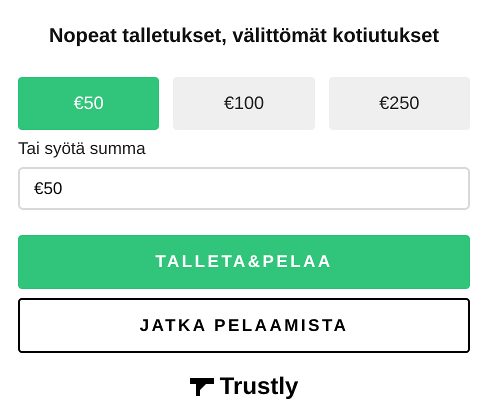 This screenshot has width=488, height=414. I want to click on logo-icon, so click(202, 387).